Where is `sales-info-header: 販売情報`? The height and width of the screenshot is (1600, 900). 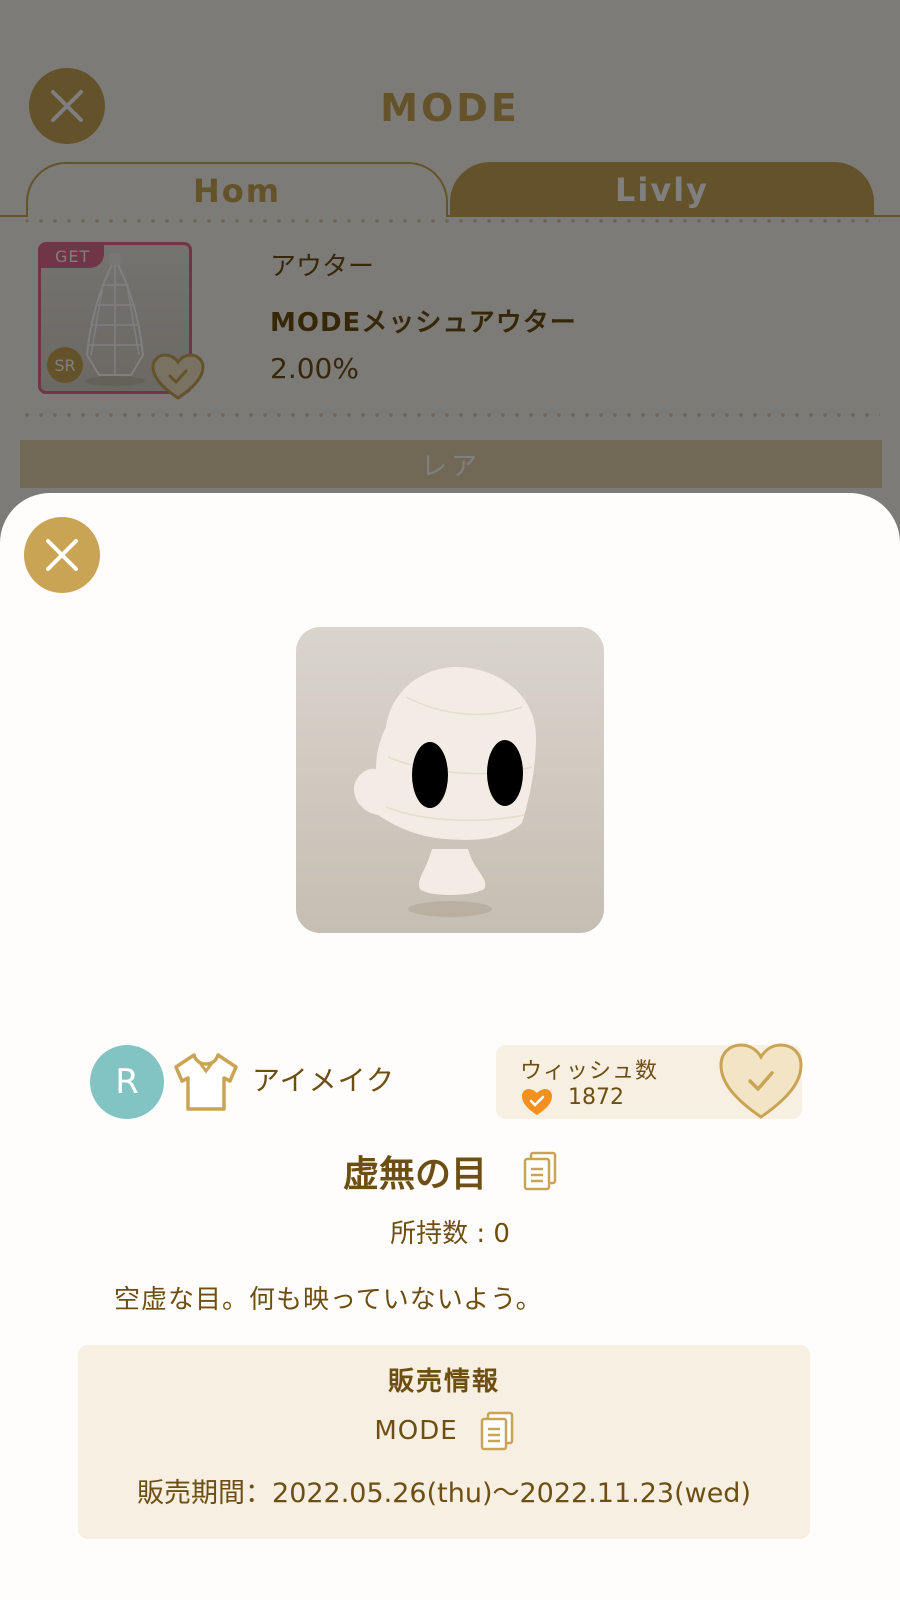
sales-info-header: 販売情報 is located at coordinates (443, 1382).